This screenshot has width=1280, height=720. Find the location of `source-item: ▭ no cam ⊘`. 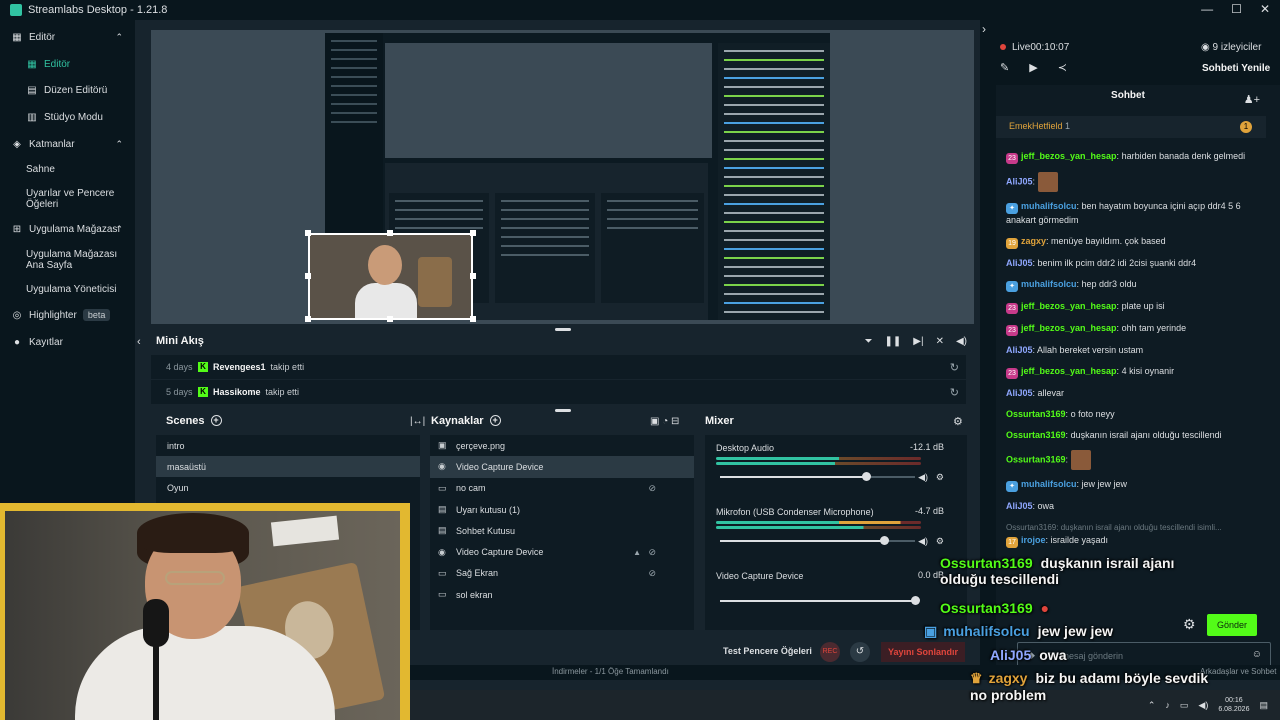

source-item: ▭ no cam ⊘ is located at coordinates (562, 488).